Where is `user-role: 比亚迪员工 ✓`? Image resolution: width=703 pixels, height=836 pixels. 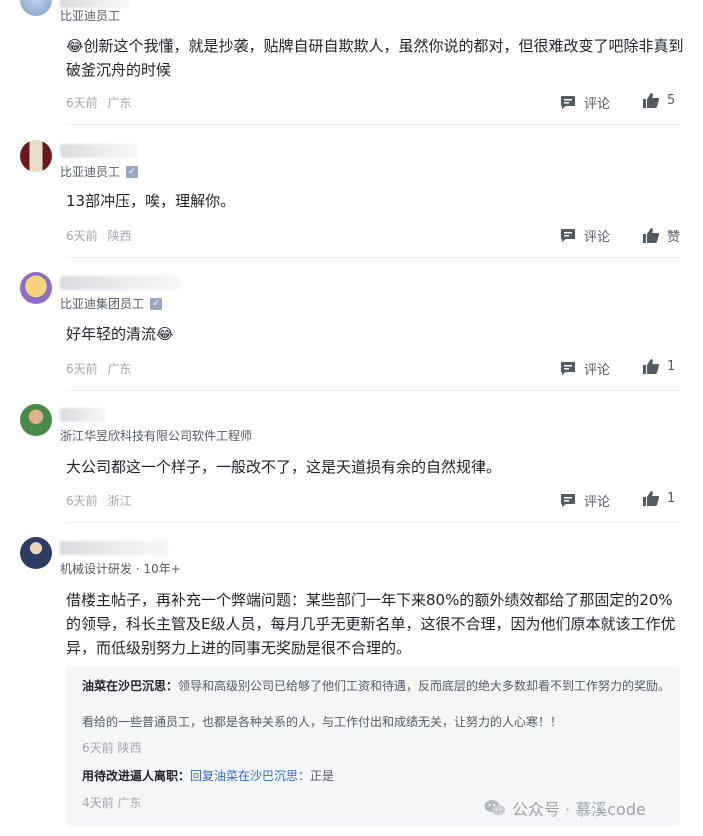
user-role: 比亚迪员工 ✓ is located at coordinates (99, 171).